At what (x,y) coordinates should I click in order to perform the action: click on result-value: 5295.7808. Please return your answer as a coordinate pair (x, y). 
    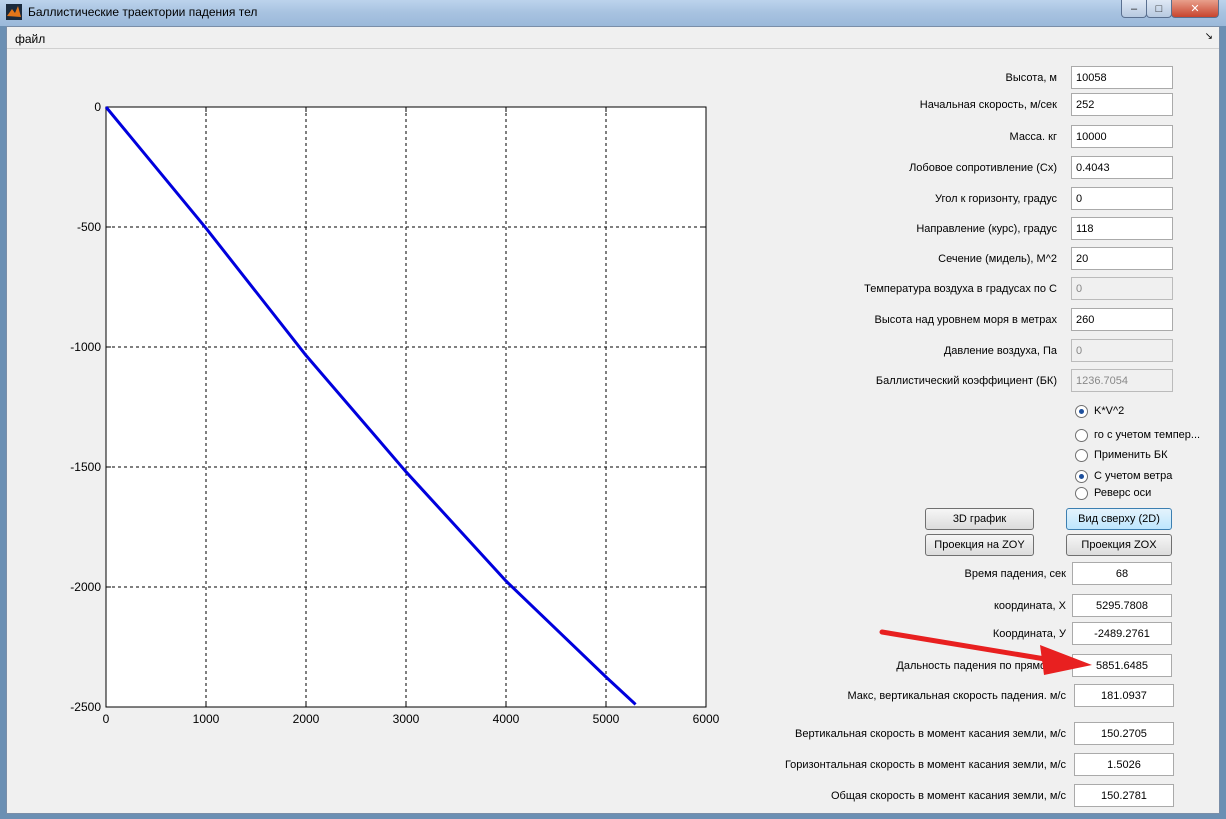
    Looking at the image, I should click on (1122, 605).